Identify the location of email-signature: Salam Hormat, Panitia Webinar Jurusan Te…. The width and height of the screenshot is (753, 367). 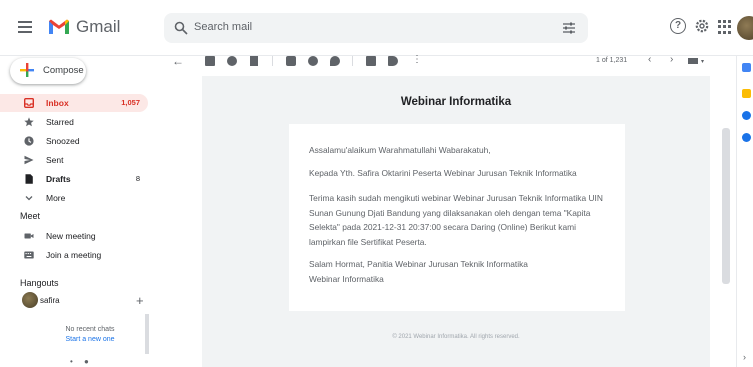
(418, 271).